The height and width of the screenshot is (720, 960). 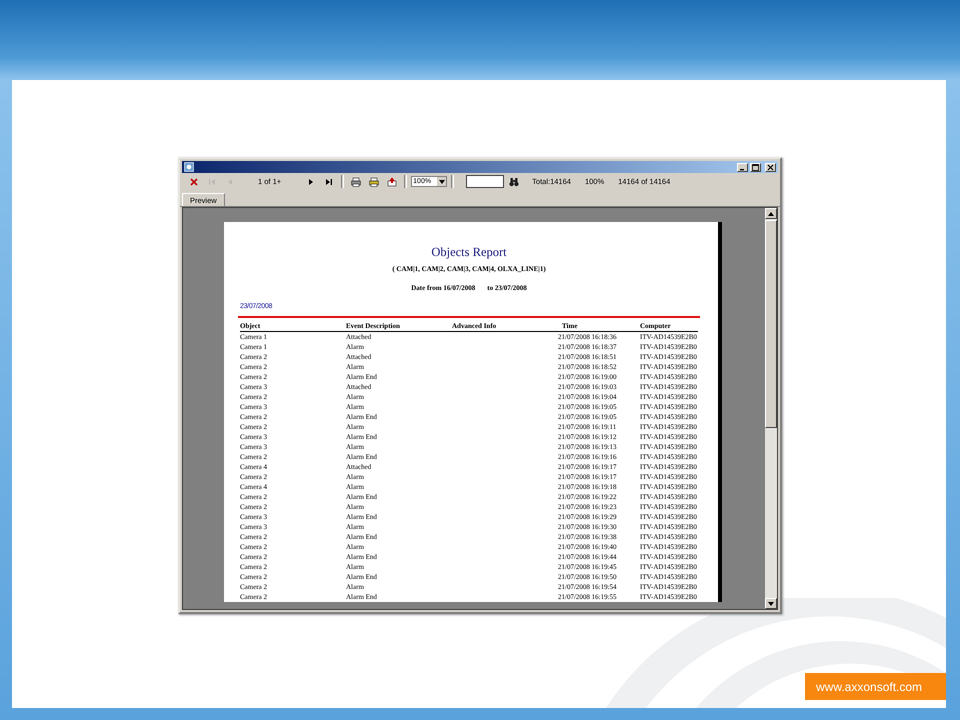 I want to click on report-title: Objects Report, so click(x=469, y=252).